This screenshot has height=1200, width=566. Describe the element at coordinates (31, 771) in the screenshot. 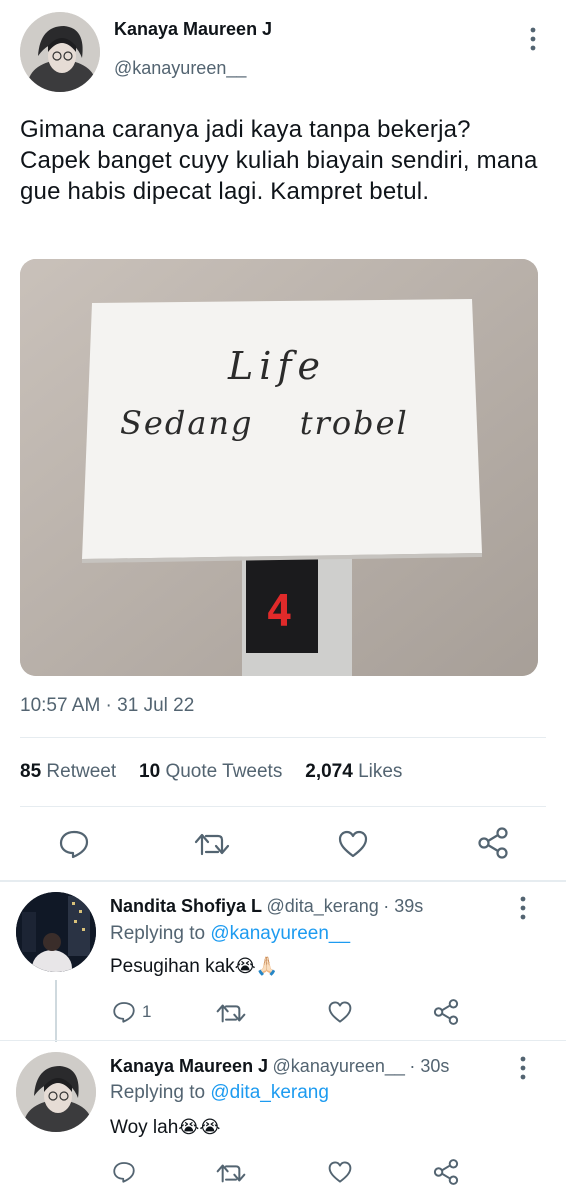

I see `retweet-count: 85` at that location.